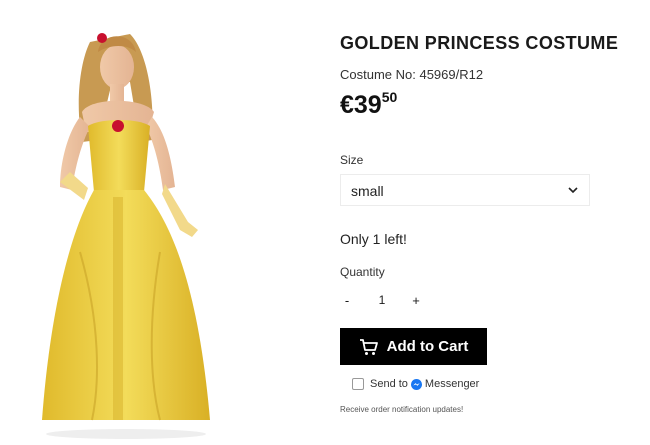 This screenshot has height=445, width=650. Describe the element at coordinates (427, 346) in the screenshot. I see `add-to-cart-label: Add to Cart` at that location.